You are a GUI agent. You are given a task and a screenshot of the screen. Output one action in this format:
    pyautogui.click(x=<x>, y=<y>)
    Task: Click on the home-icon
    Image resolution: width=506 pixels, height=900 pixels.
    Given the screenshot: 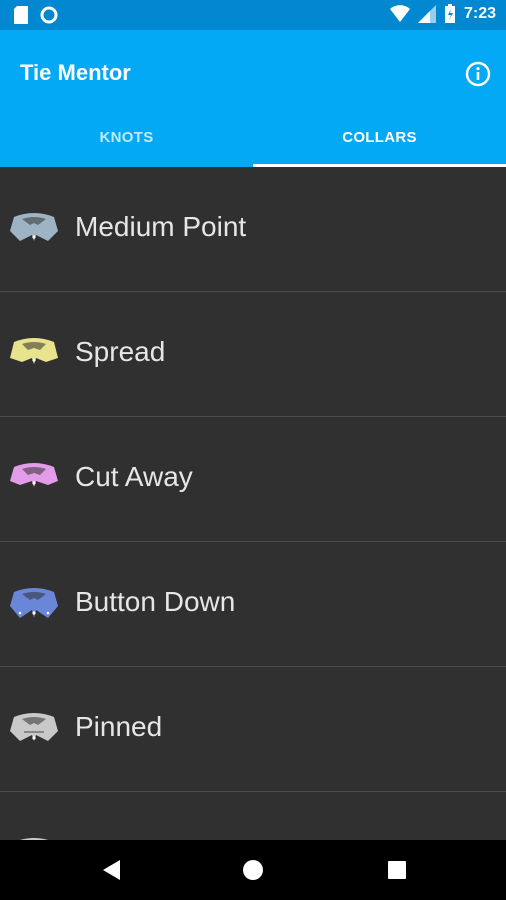 What is the action you would take?
    pyautogui.click(x=253, y=870)
    